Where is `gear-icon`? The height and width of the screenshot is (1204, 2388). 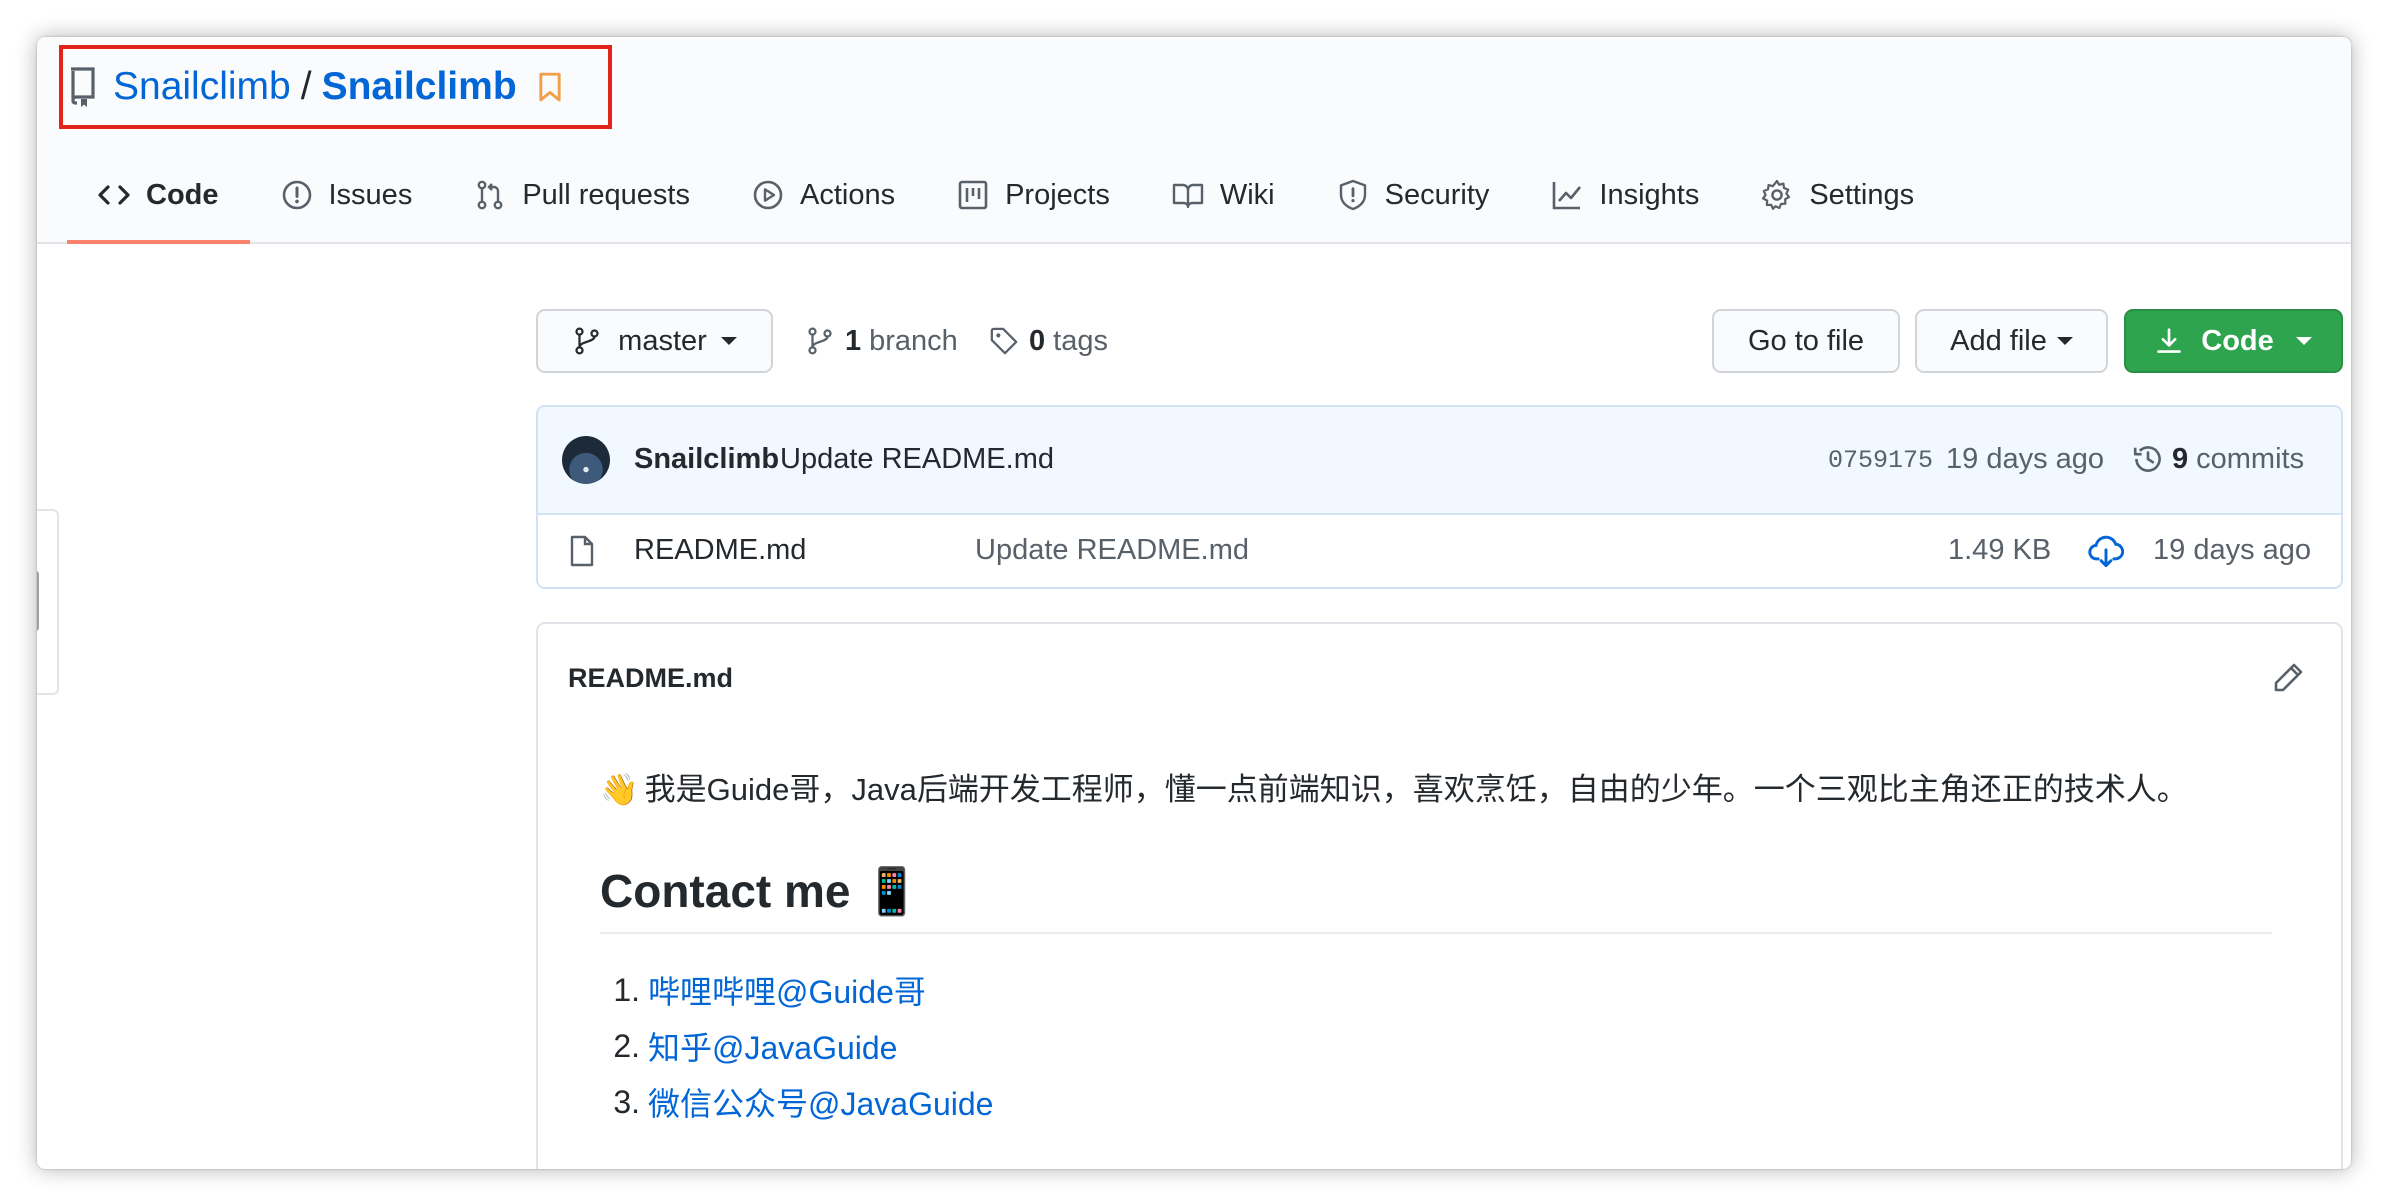 gear-icon is located at coordinates (1776, 194).